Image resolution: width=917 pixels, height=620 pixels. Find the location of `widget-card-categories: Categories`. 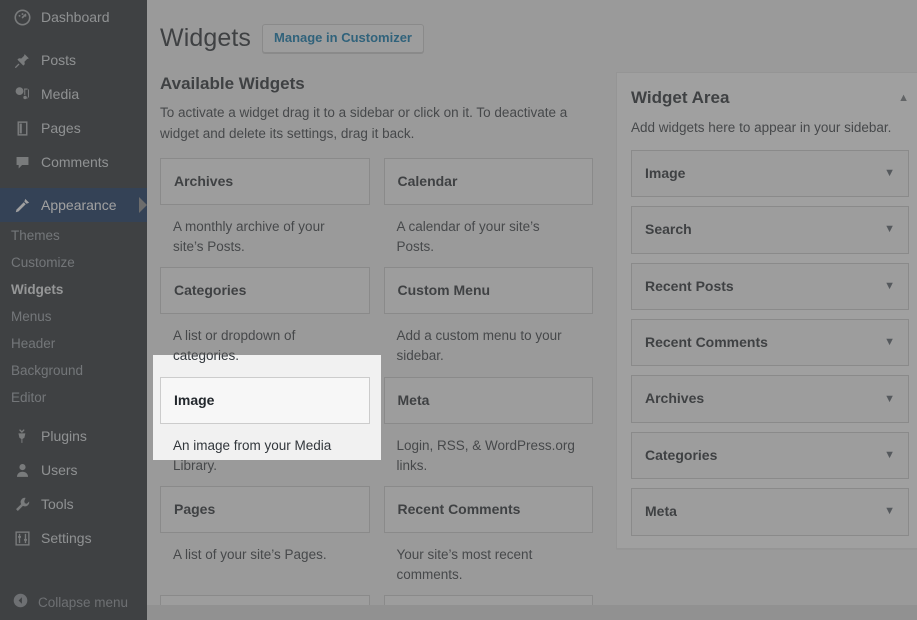

widget-card-categories: Categories is located at coordinates (265, 291).